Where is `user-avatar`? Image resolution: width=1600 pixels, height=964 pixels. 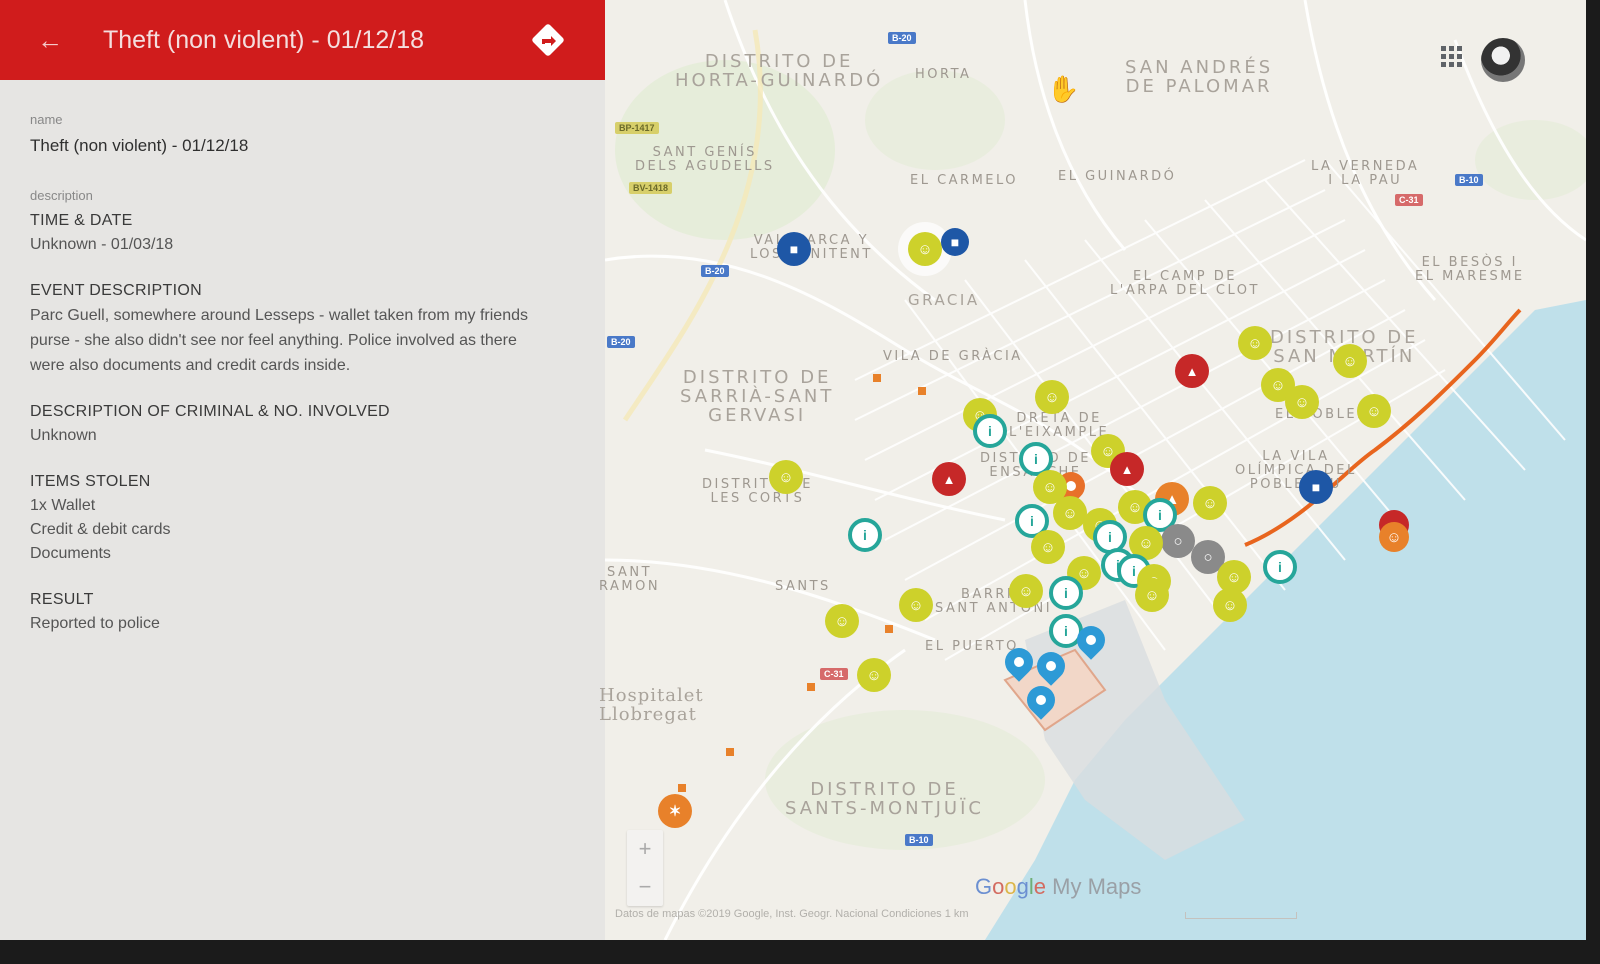
user-avatar is located at coordinates (1503, 60).